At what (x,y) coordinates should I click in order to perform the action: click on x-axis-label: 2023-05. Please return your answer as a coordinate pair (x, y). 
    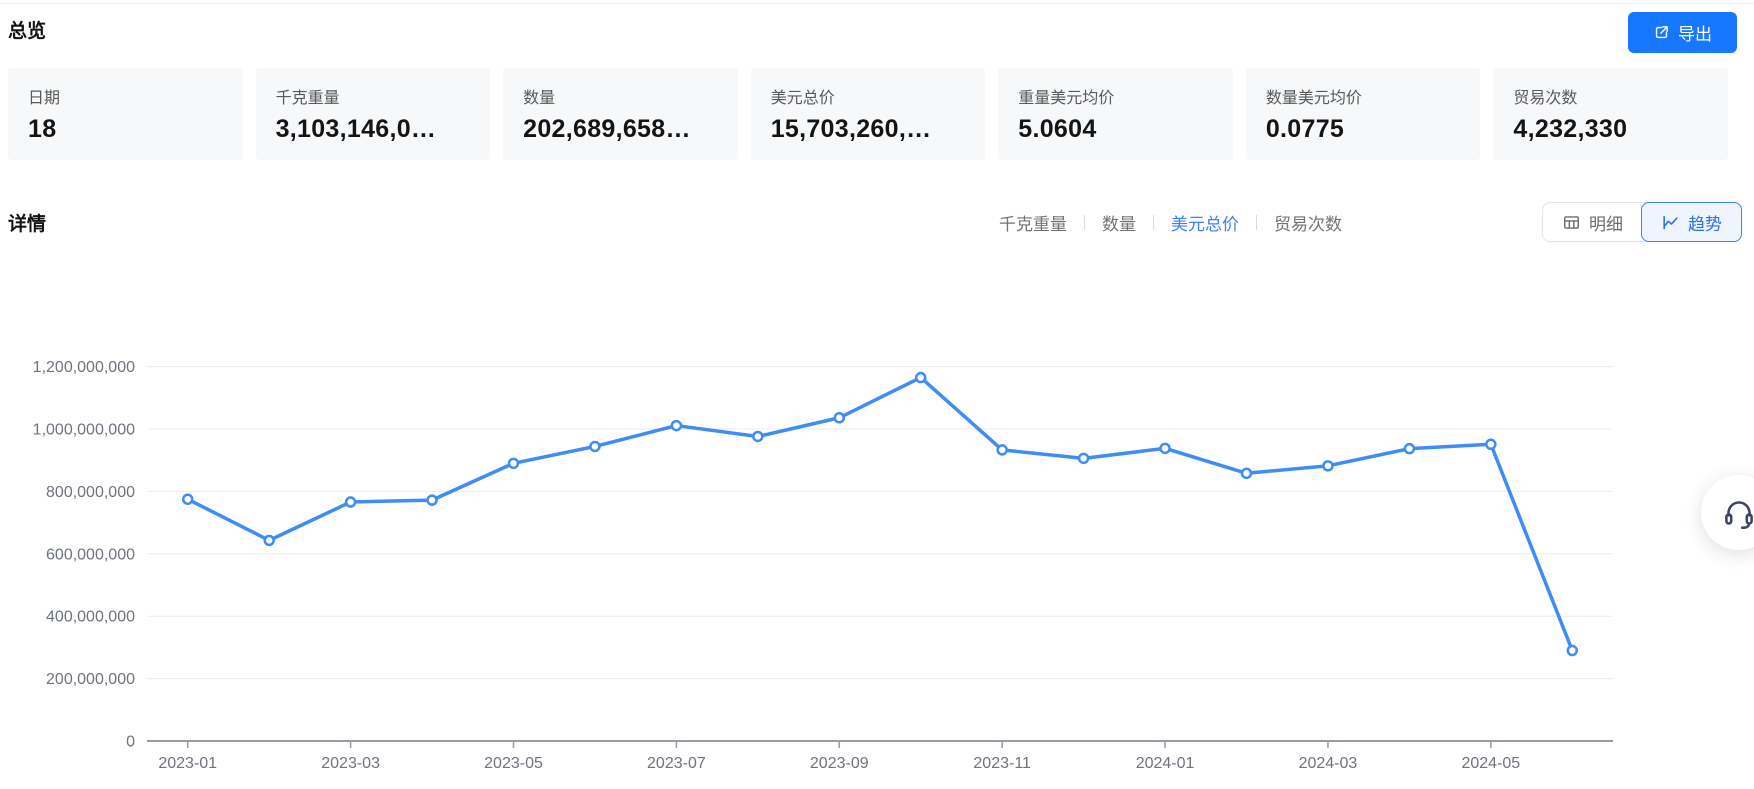
    Looking at the image, I should click on (513, 763).